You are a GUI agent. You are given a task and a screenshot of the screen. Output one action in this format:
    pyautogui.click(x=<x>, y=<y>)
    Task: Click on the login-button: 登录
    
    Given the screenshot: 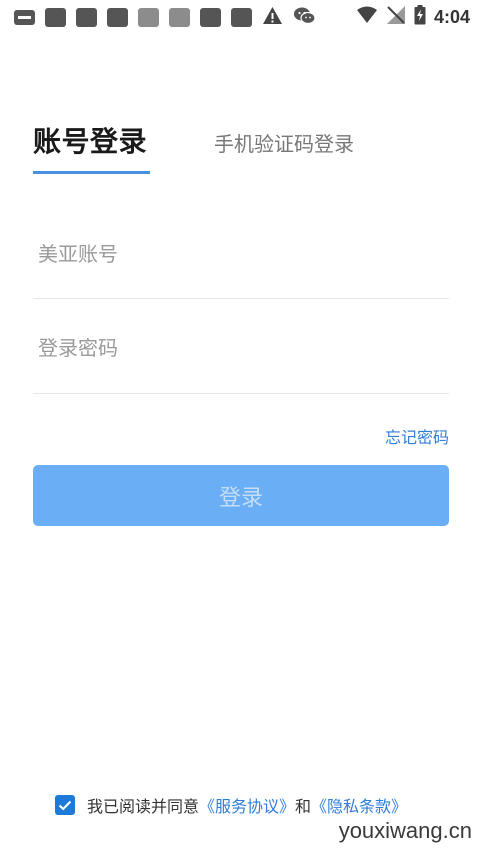 What is the action you would take?
    pyautogui.click(x=241, y=495)
    